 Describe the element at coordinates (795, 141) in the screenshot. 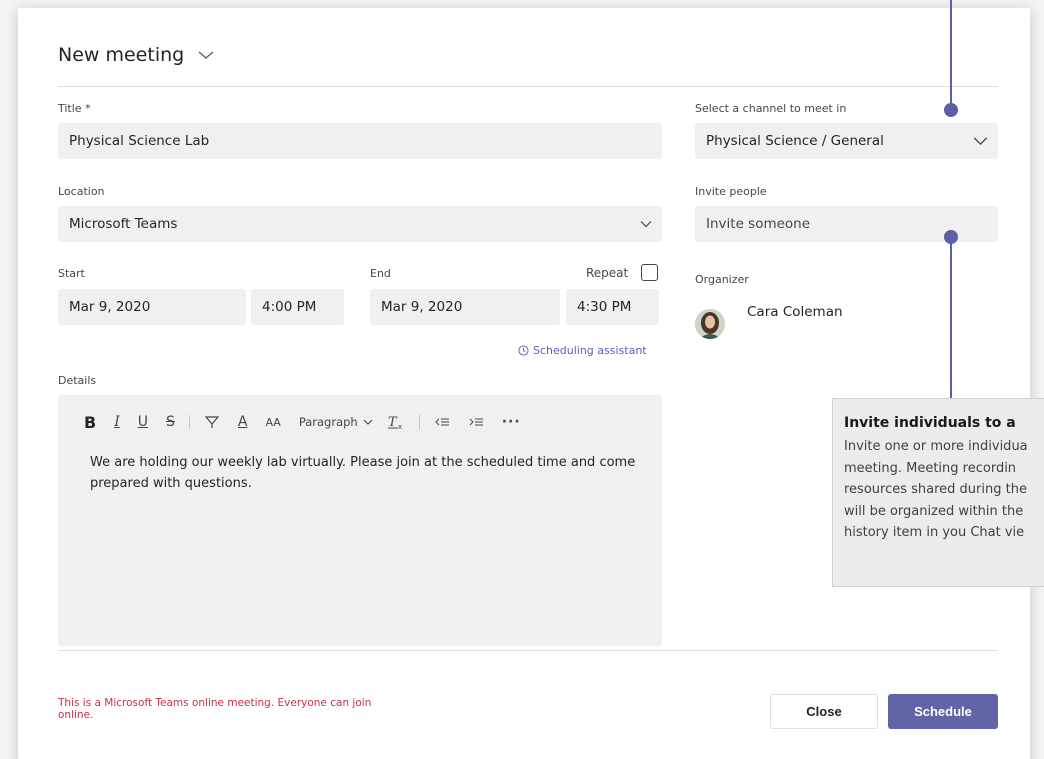

I see `channel-value: Physical Science / General` at that location.